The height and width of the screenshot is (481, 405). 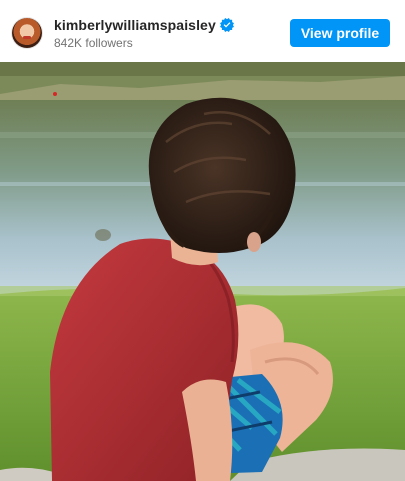 I want to click on view-profile-button: View profile, so click(x=340, y=33).